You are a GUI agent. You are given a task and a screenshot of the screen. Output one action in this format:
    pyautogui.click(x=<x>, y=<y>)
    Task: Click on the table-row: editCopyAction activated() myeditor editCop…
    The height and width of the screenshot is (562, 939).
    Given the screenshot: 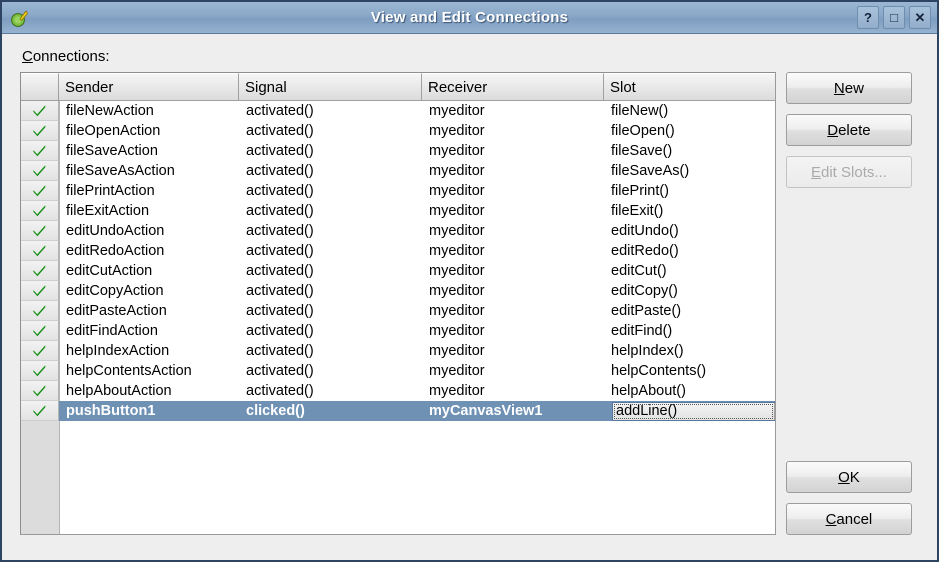 What is the action you would take?
    pyautogui.click(x=398, y=291)
    